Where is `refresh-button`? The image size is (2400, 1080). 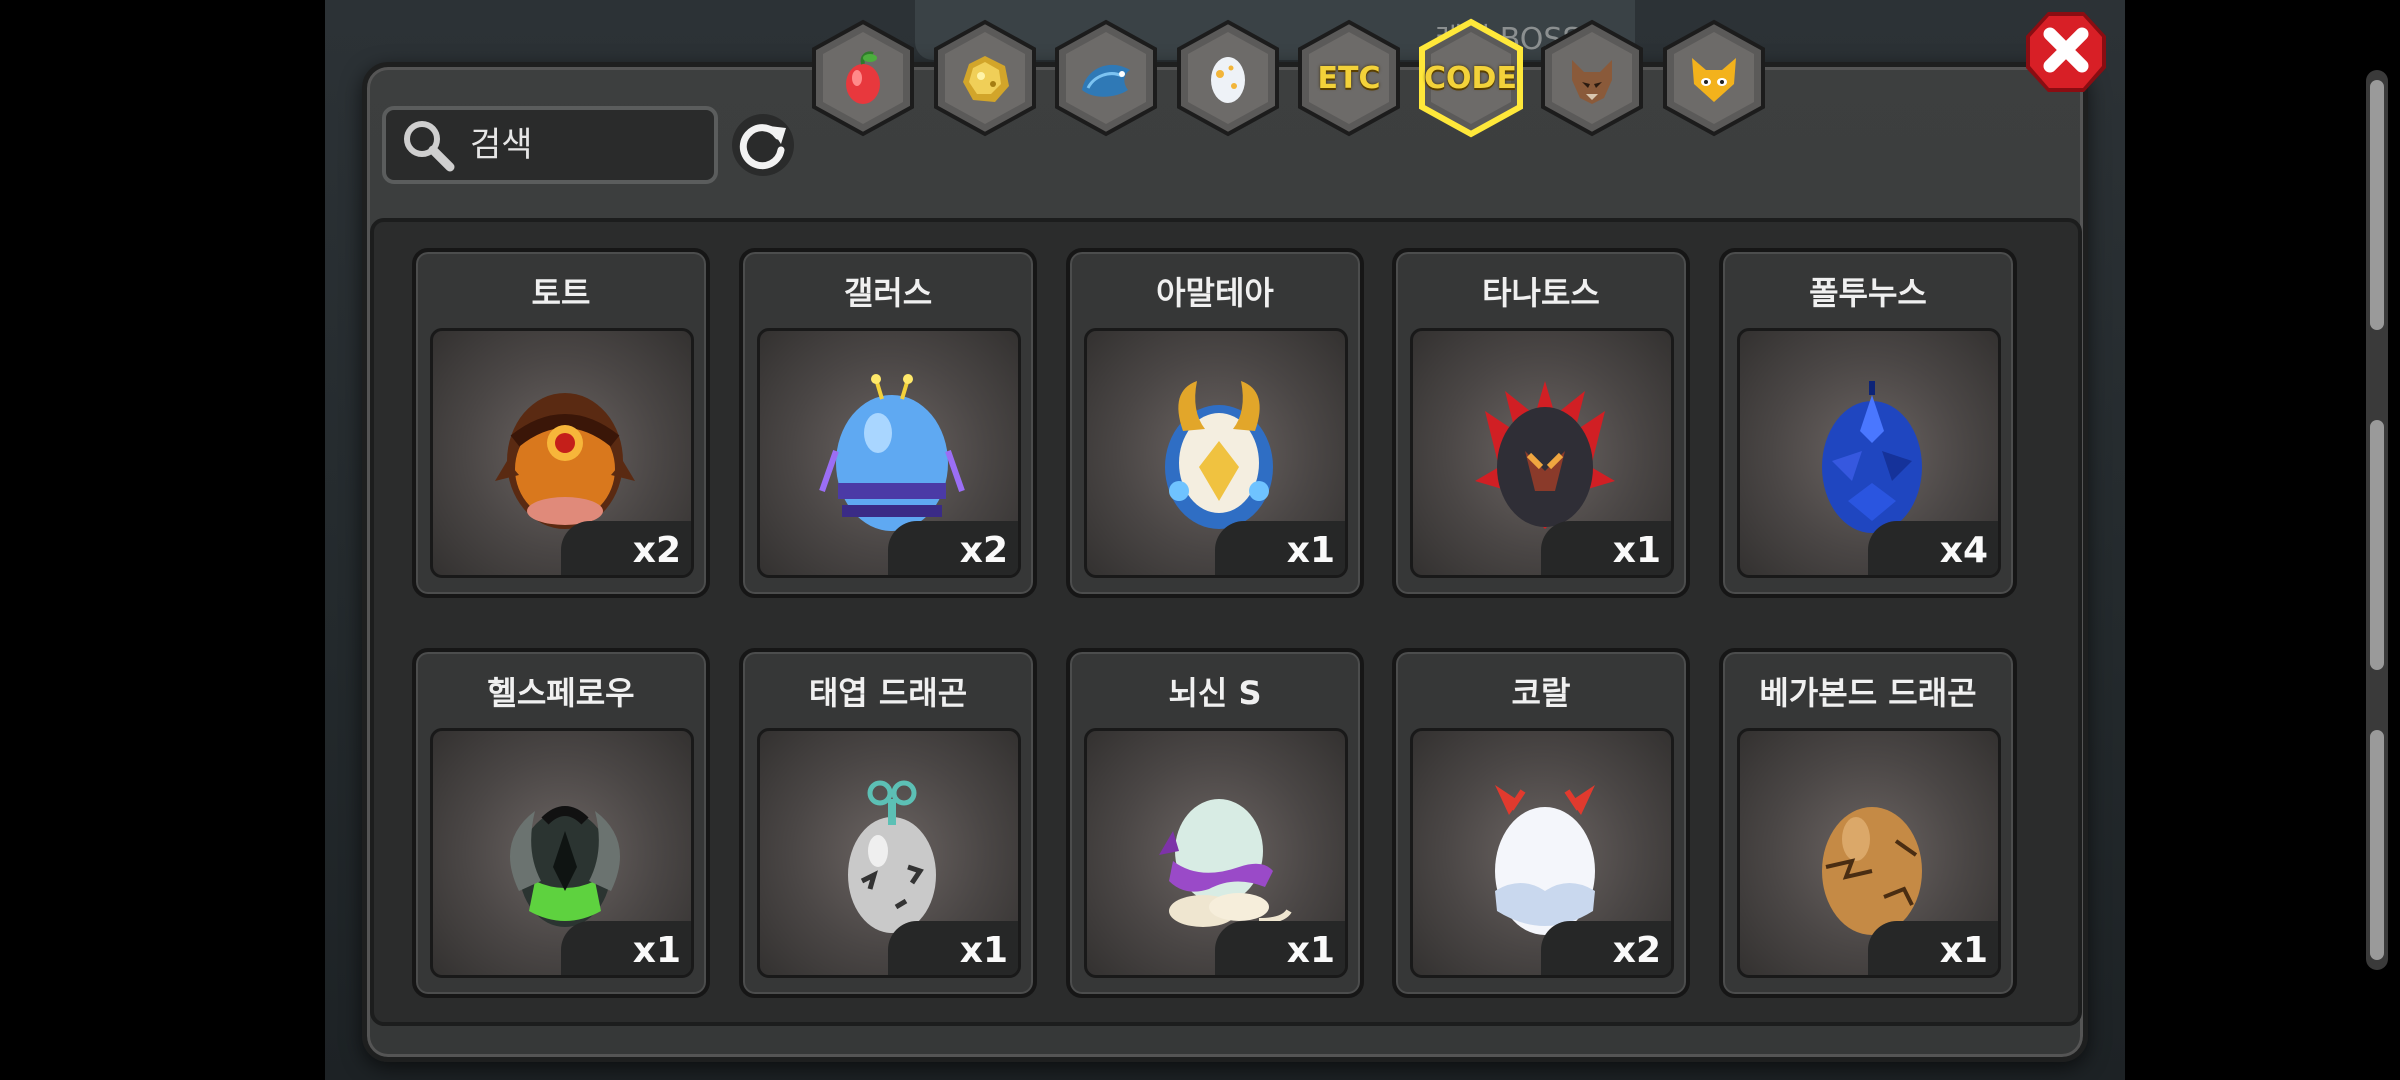
refresh-button is located at coordinates (763, 145).